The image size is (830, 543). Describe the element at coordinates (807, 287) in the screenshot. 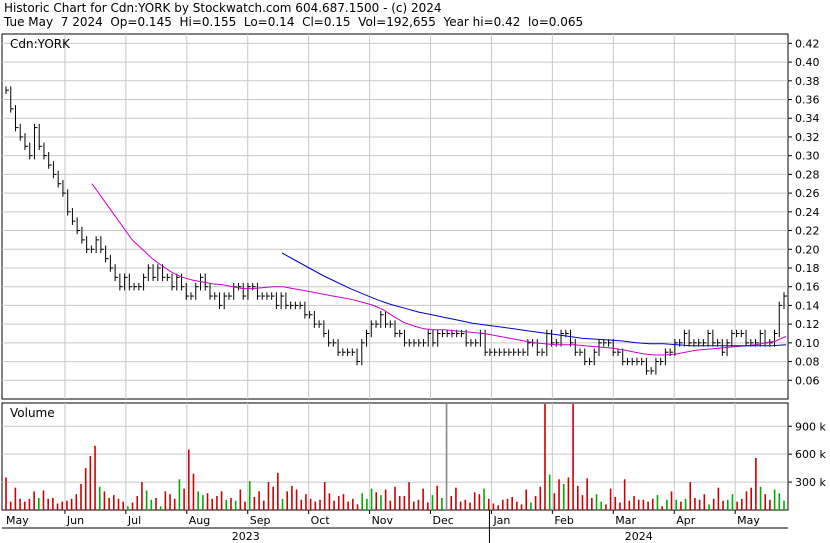

I see `price-axis-label: 0.16` at that location.